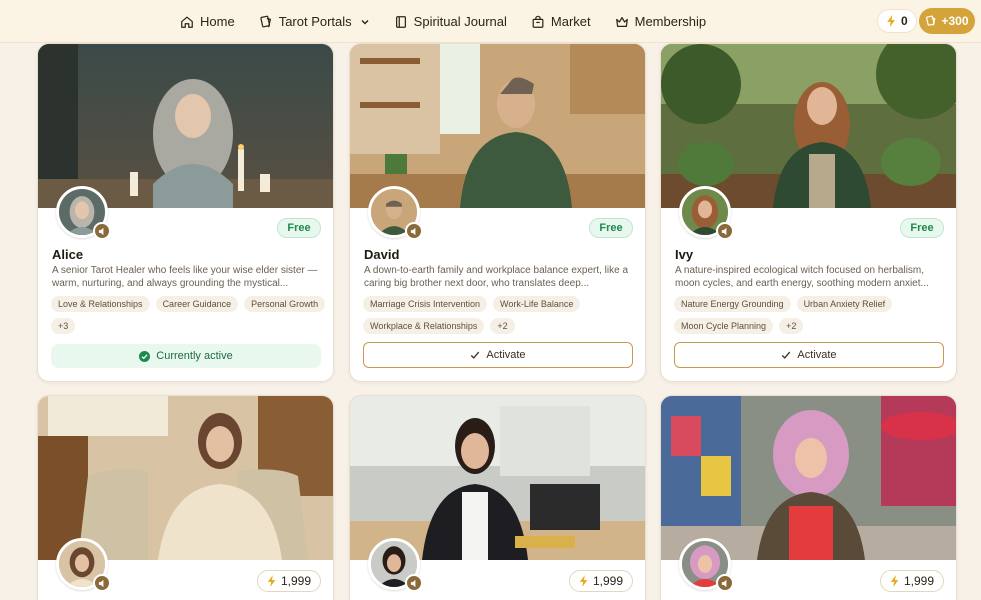  What do you see at coordinates (365, 21) in the screenshot?
I see `chevron-down-icon` at bounding box center [365, 21].